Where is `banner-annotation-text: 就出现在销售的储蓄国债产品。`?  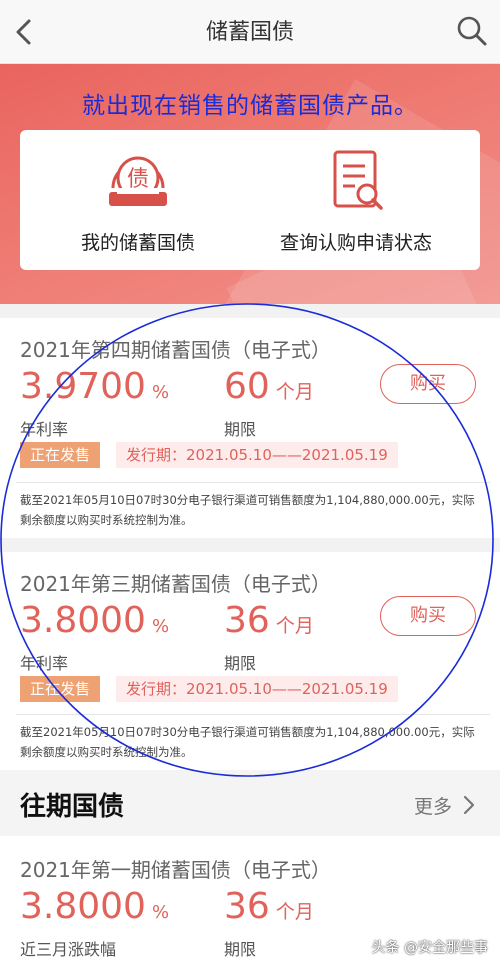
banner-annotation-text: 就出现在销售的储蓄国债产品。 is located at coordinates (250, 106).